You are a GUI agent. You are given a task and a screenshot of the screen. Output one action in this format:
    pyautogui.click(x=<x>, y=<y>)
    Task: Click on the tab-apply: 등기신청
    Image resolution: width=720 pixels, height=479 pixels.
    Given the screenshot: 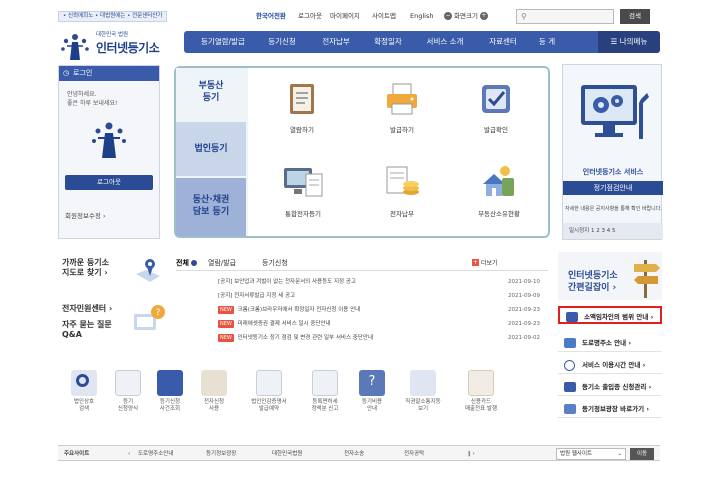 What is the action you would take?
    pyautogui.click(x=275, y=263)
    